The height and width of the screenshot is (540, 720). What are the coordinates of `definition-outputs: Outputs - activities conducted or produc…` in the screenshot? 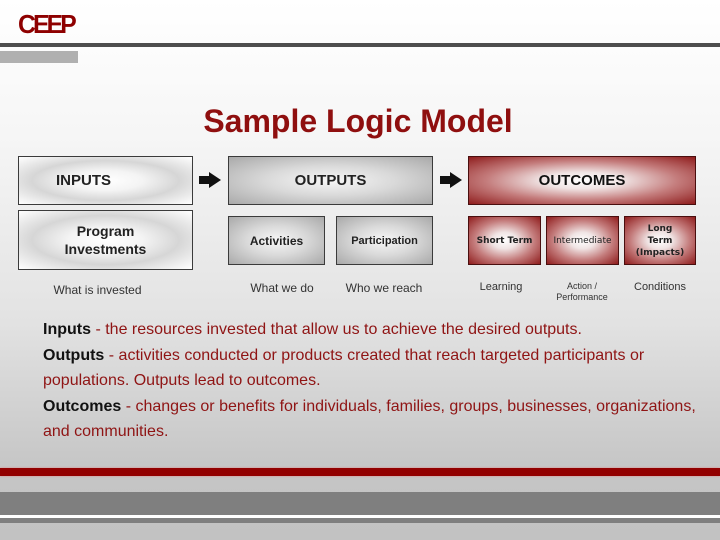 It's located at (373, 368).